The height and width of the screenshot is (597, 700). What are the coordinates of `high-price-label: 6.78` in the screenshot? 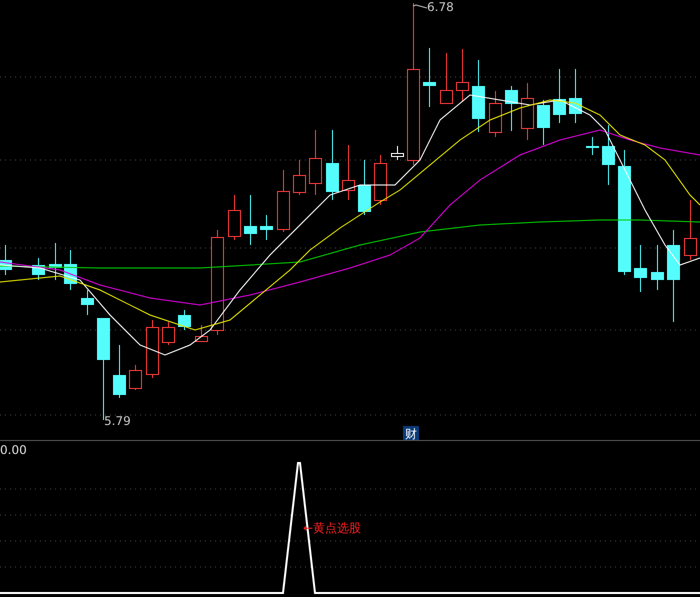 It's located at (440, 7).